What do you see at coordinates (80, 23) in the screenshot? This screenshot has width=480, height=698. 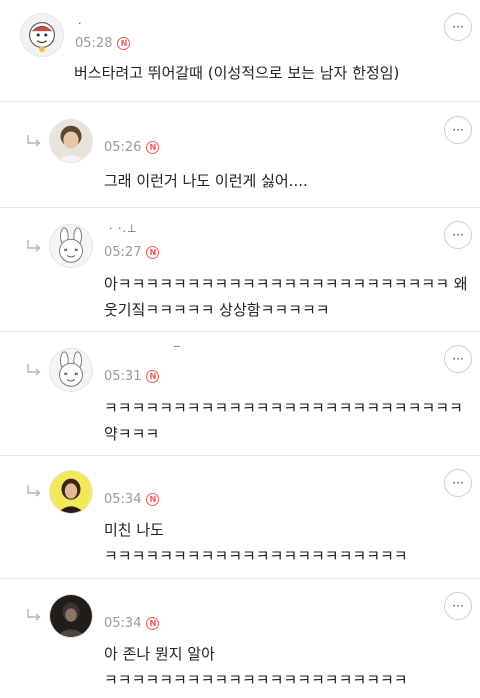 I see `nickname: ·` at bounding box center [80, 23].